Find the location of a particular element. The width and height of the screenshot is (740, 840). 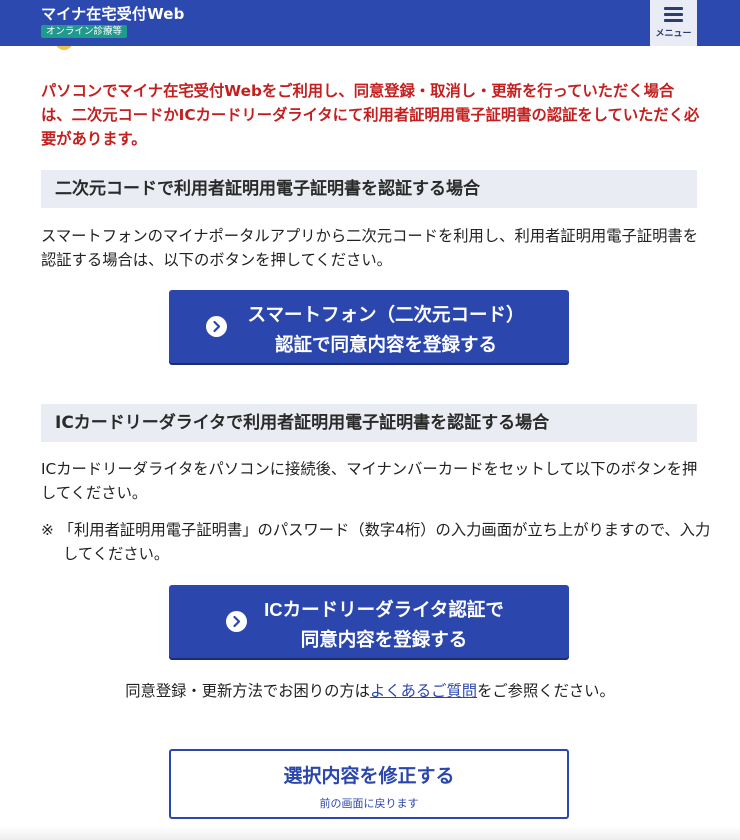

service-badge: オンライン診療等 is located at coordinates (84, 31).